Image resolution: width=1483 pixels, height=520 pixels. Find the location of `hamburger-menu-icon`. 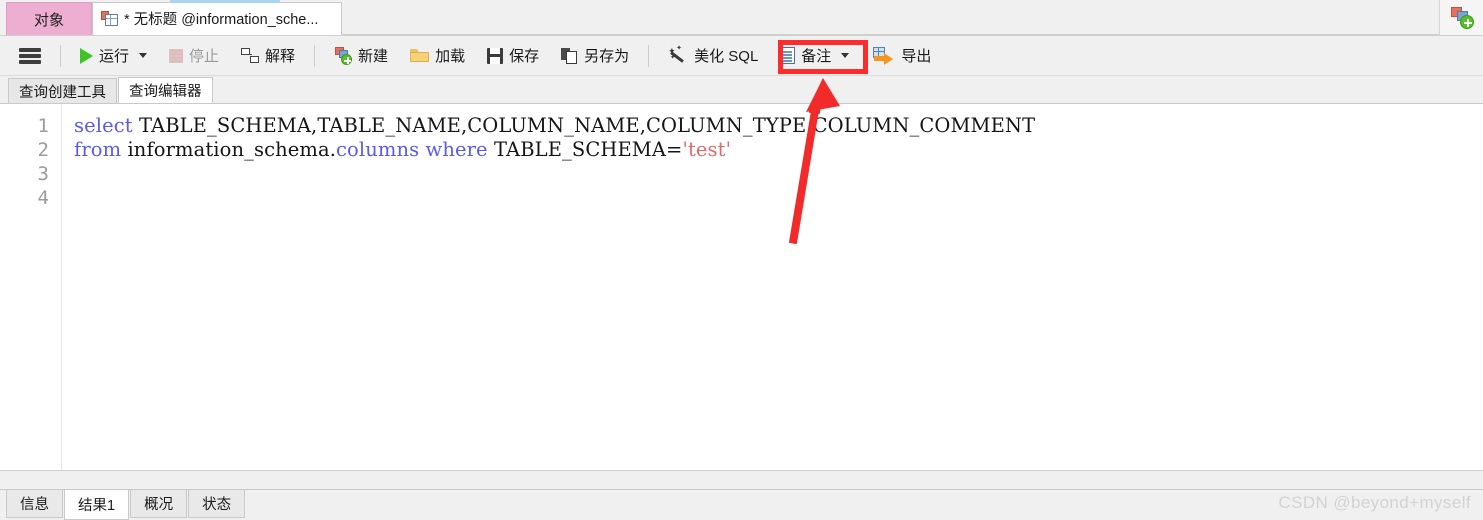

hamburger-menu-icon is located at coordinates (30, 55).